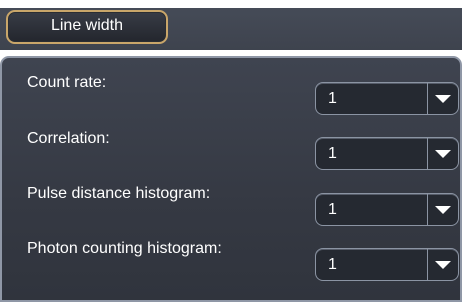 This screenshot has height=302, width=462. Describe the element at coordinates (387, 264) in the screenshot. I see `photon-counting-histogram-select: 1` at that location.